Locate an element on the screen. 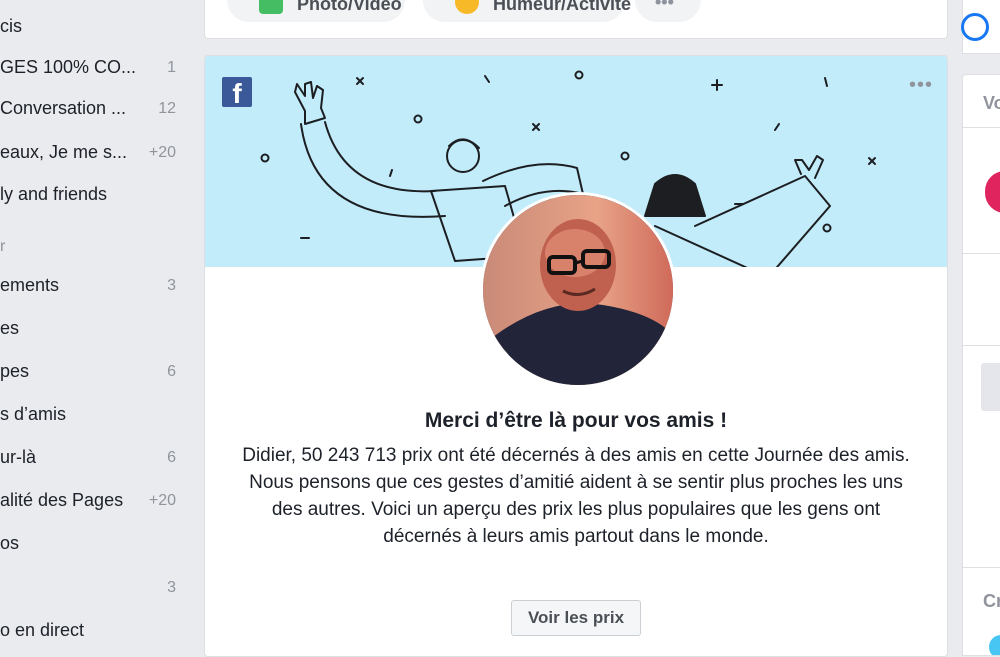 Image resolution: width=1000 pixels, height=657 pixels. sidebar-item: eaux, Je me s... +20 is located at coordinates (93, 153).